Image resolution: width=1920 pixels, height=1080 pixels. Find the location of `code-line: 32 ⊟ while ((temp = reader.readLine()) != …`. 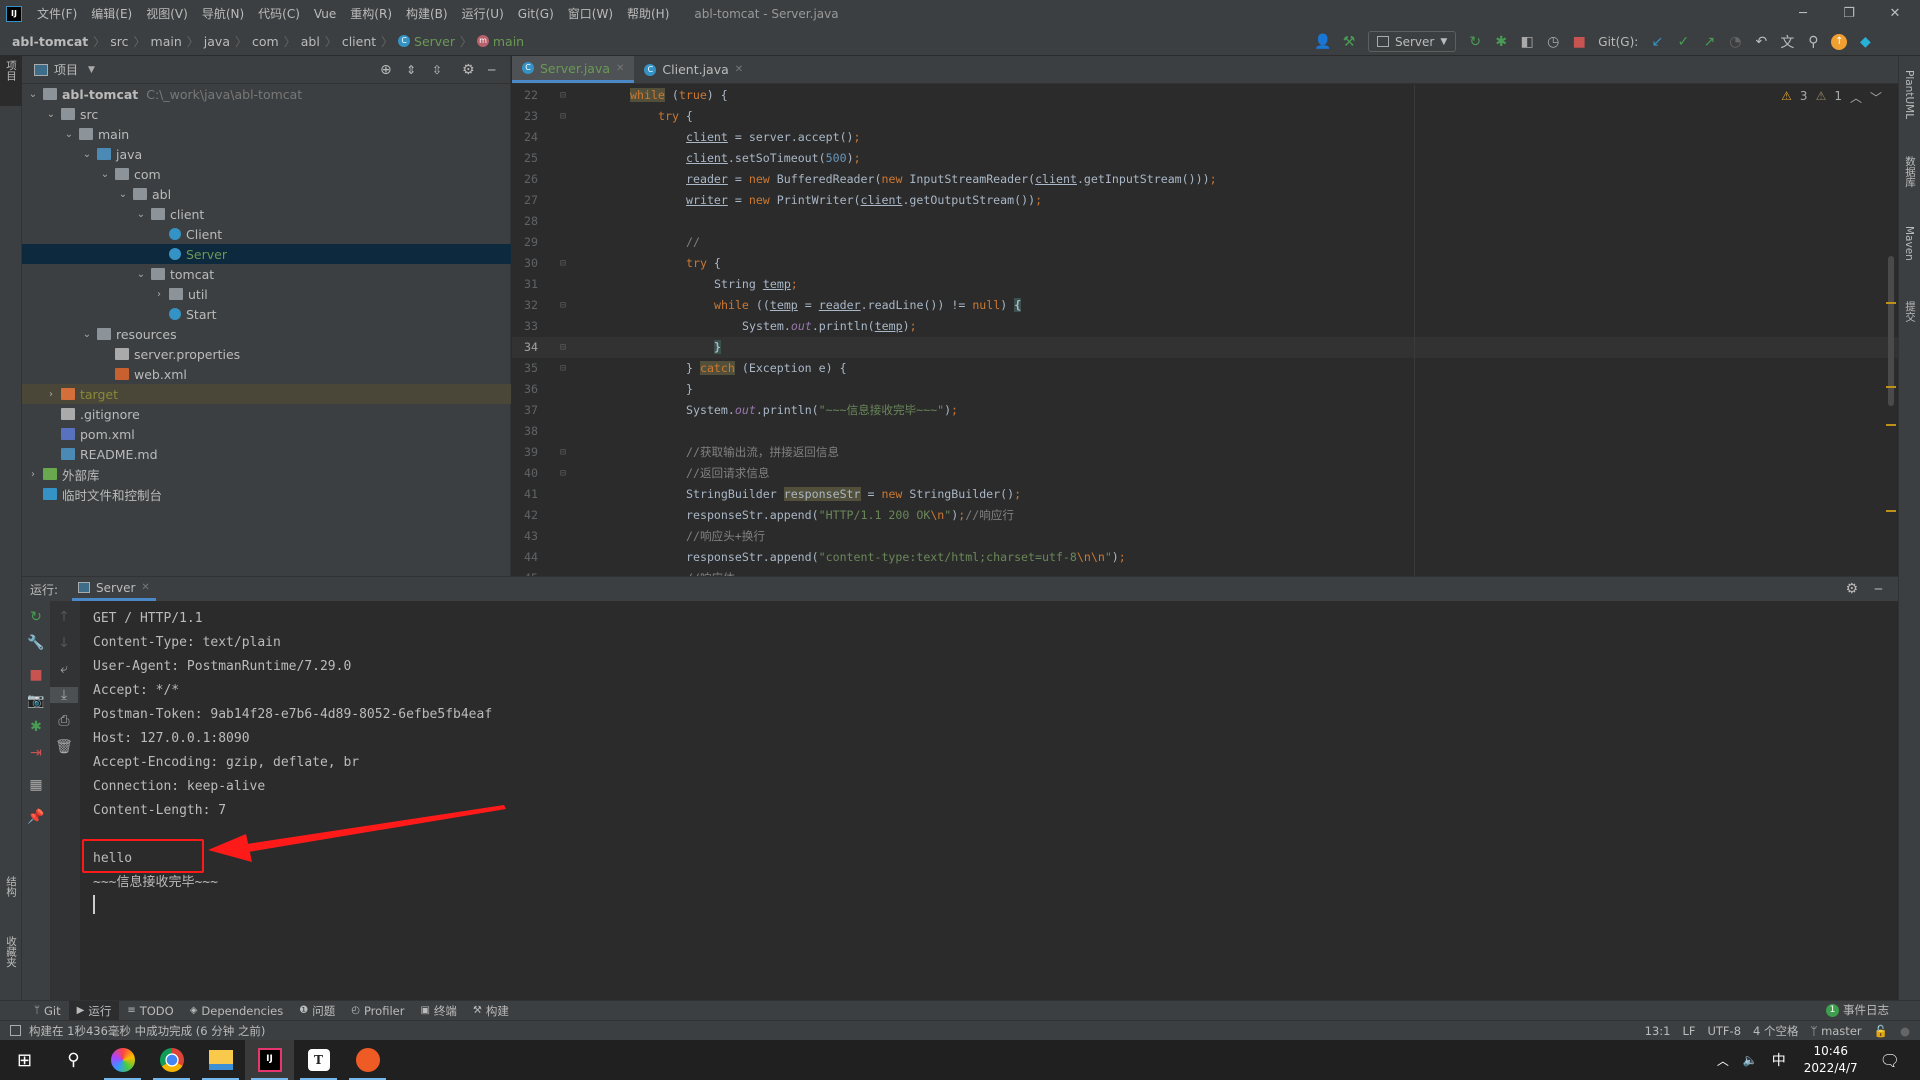

code-line: 32 ⊟ while ((temp = reader.readLine()) != … is located at coordinates (1205, 305).